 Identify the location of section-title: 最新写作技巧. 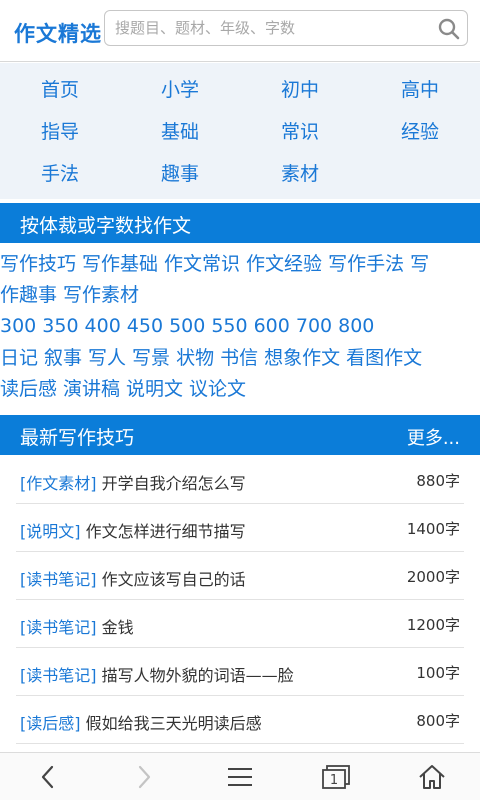
(77, 438).